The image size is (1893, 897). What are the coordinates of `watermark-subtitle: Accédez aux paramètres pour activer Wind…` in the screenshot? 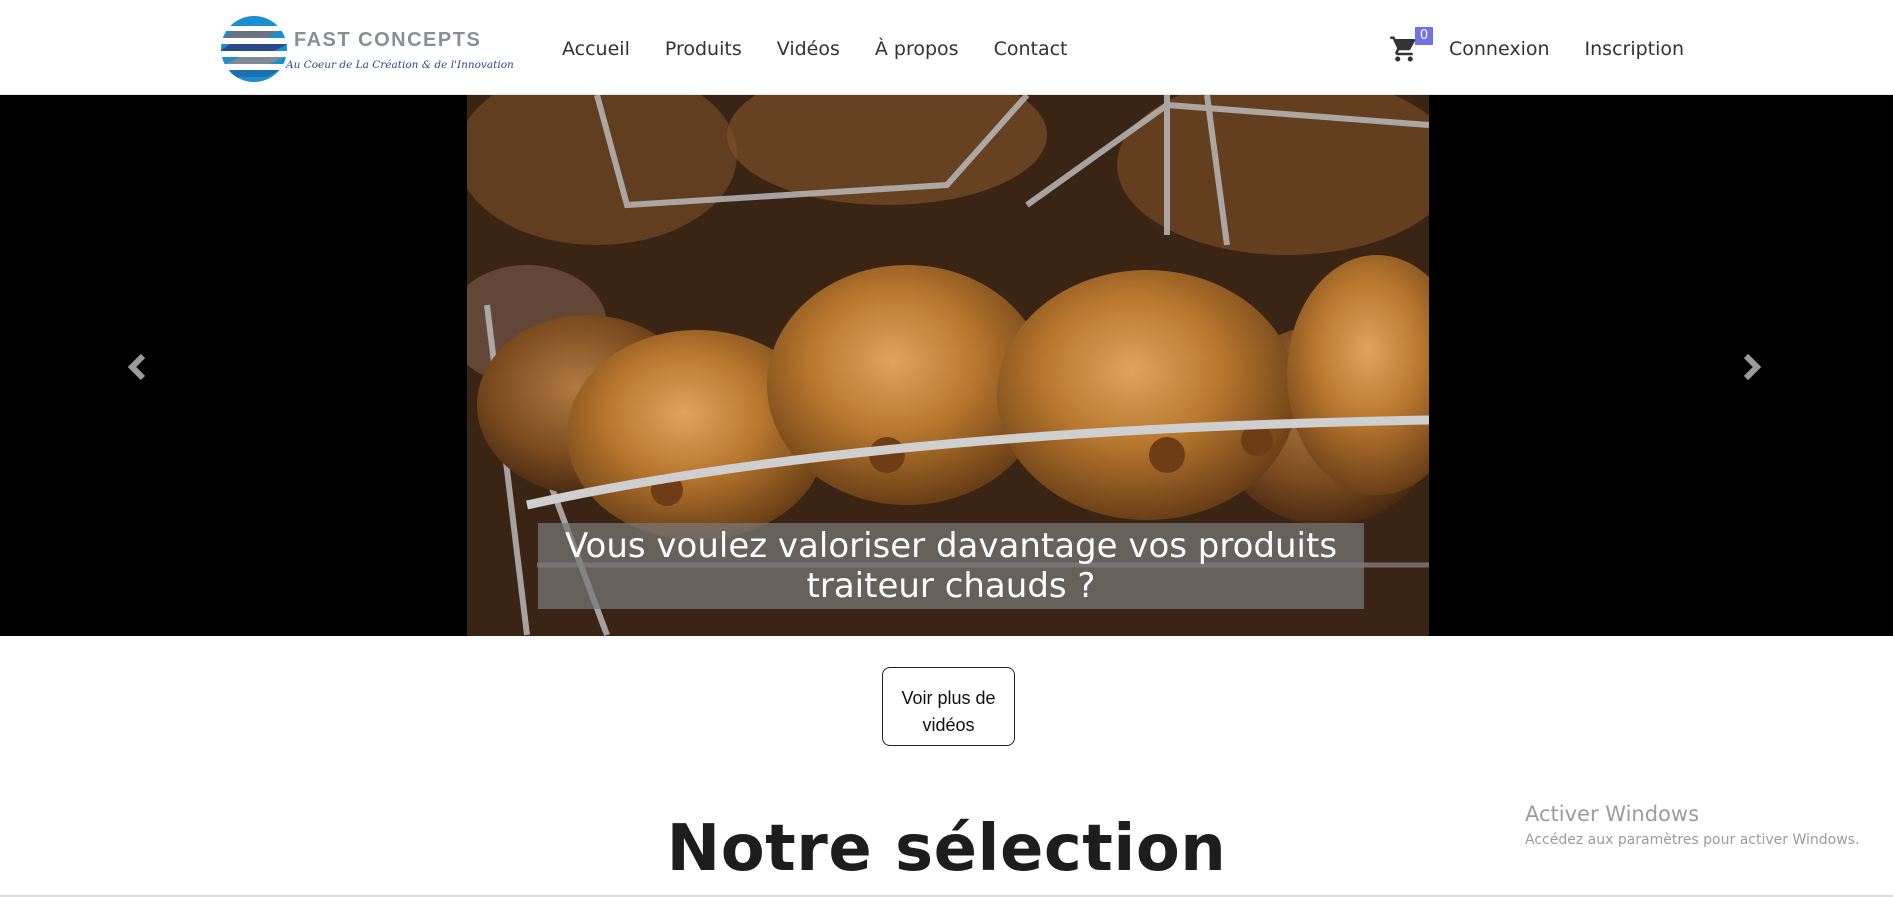 It's located at (1692, 840).